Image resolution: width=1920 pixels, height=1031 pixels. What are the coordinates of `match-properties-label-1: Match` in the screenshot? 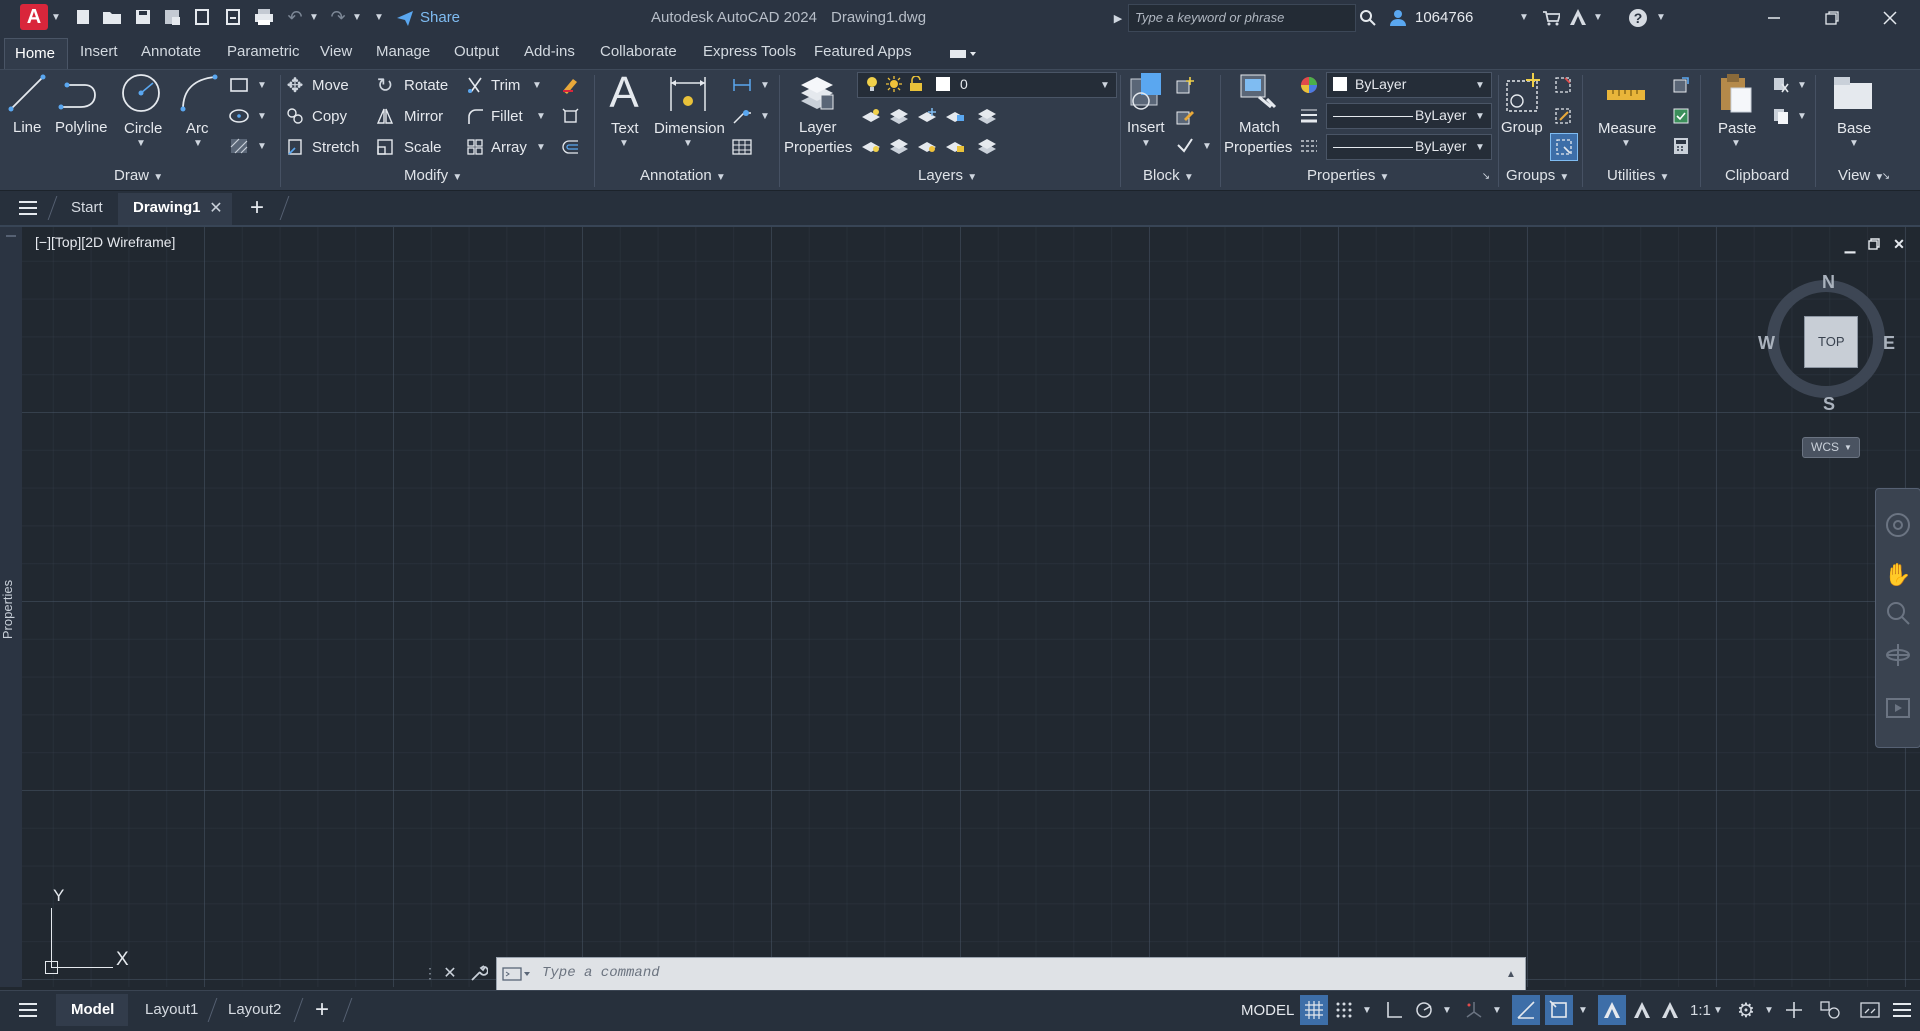 It's located at (1259, 127).